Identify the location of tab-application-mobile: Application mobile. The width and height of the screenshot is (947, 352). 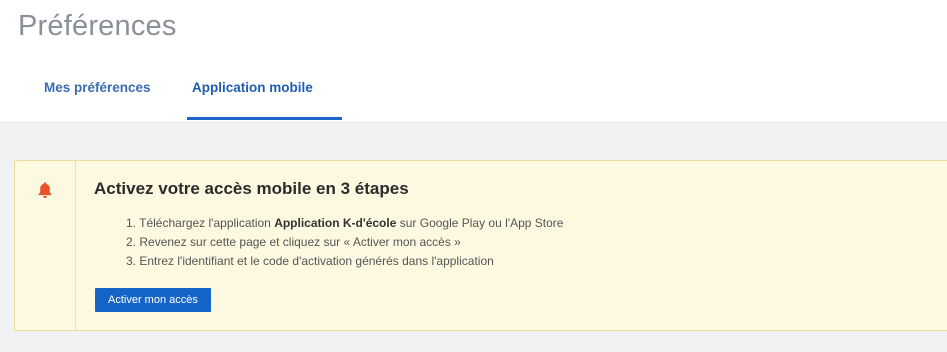
(252, 87).